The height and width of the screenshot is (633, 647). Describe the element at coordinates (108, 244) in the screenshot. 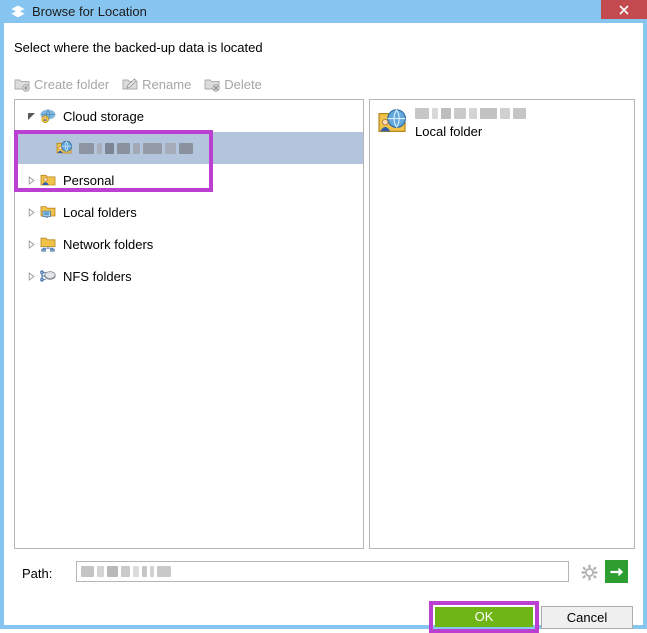

I see `tree-item-label: Network folders` at that location.